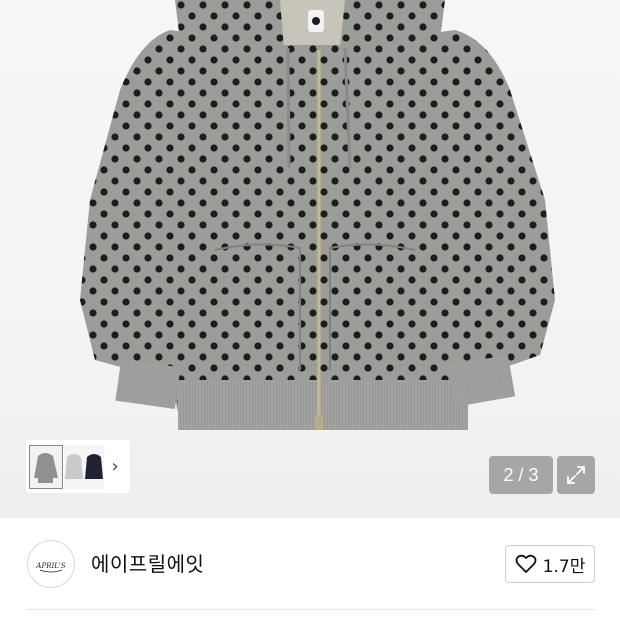  Describe the element at coordinates (74, 466) in the screenshot. I see `thumb-light-gray-hoodie` at that location.